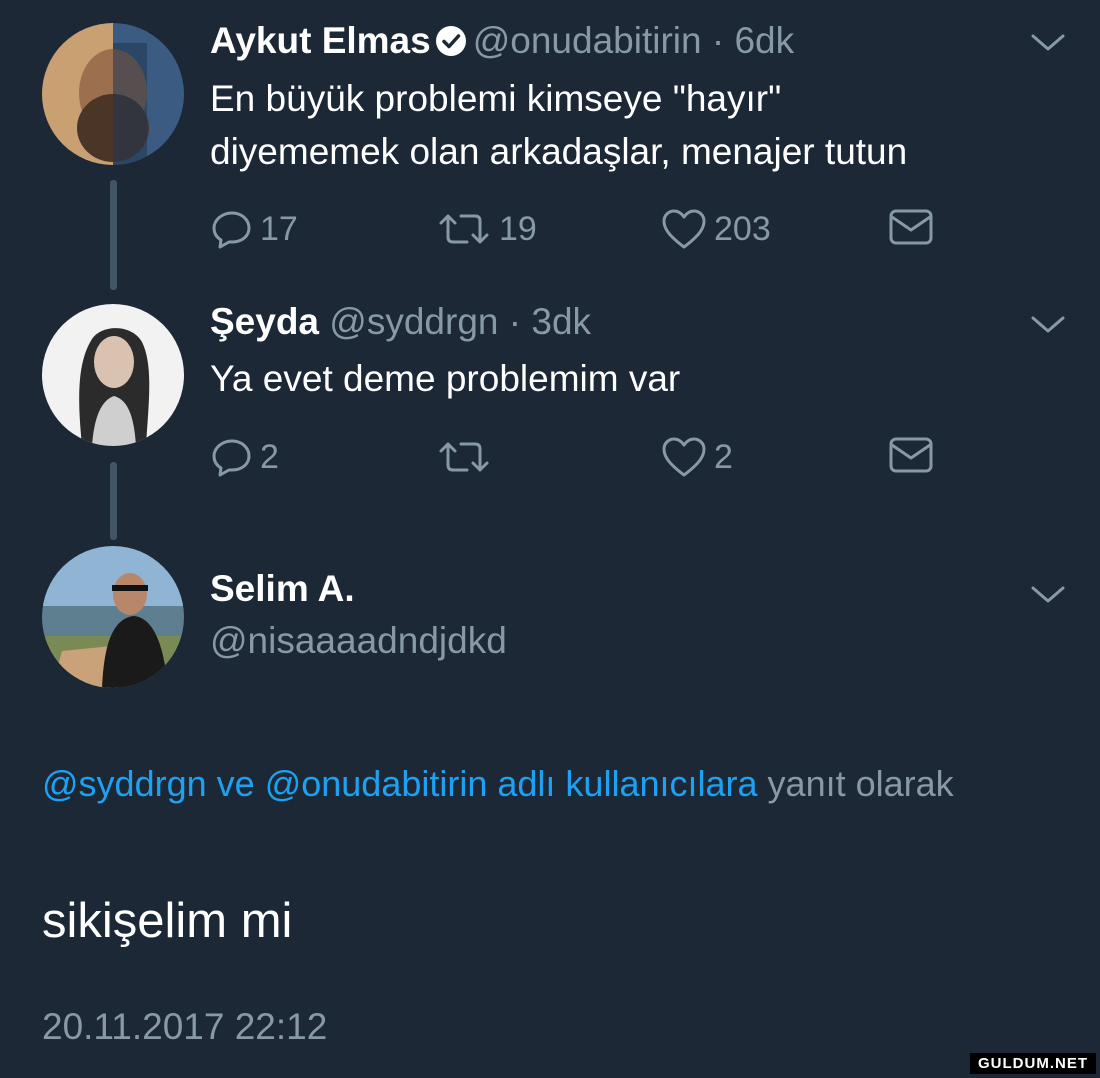 The image size is (1100, 1078). What do you see at coordinates (518, 228) in the screenshot?
I see `retweet-count: 19` at bounding box center [518, 228].